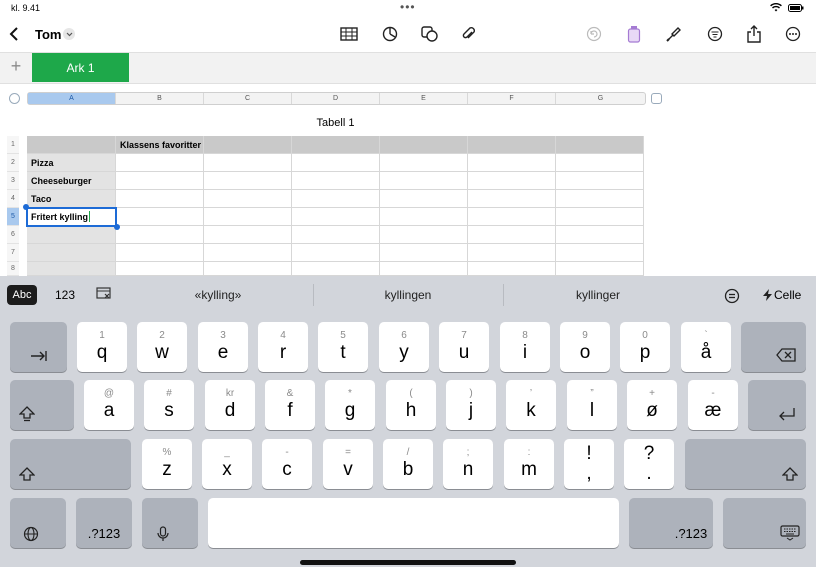 Image resolution: width=816 pixels, height=567 pixels. I want to click on abc-mode-button: Abc, so click(22, 295).